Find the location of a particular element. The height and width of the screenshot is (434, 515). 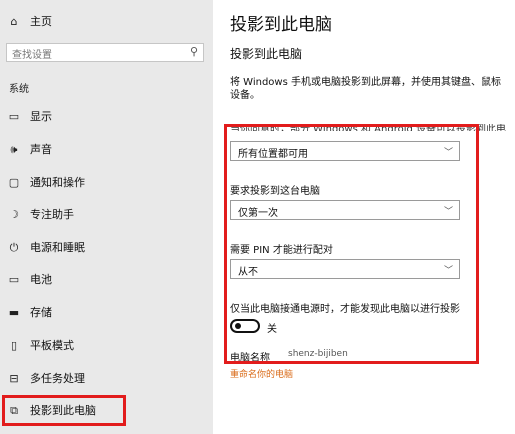

sidebar-item-label: 电池 is located at coordinates (41, 279).